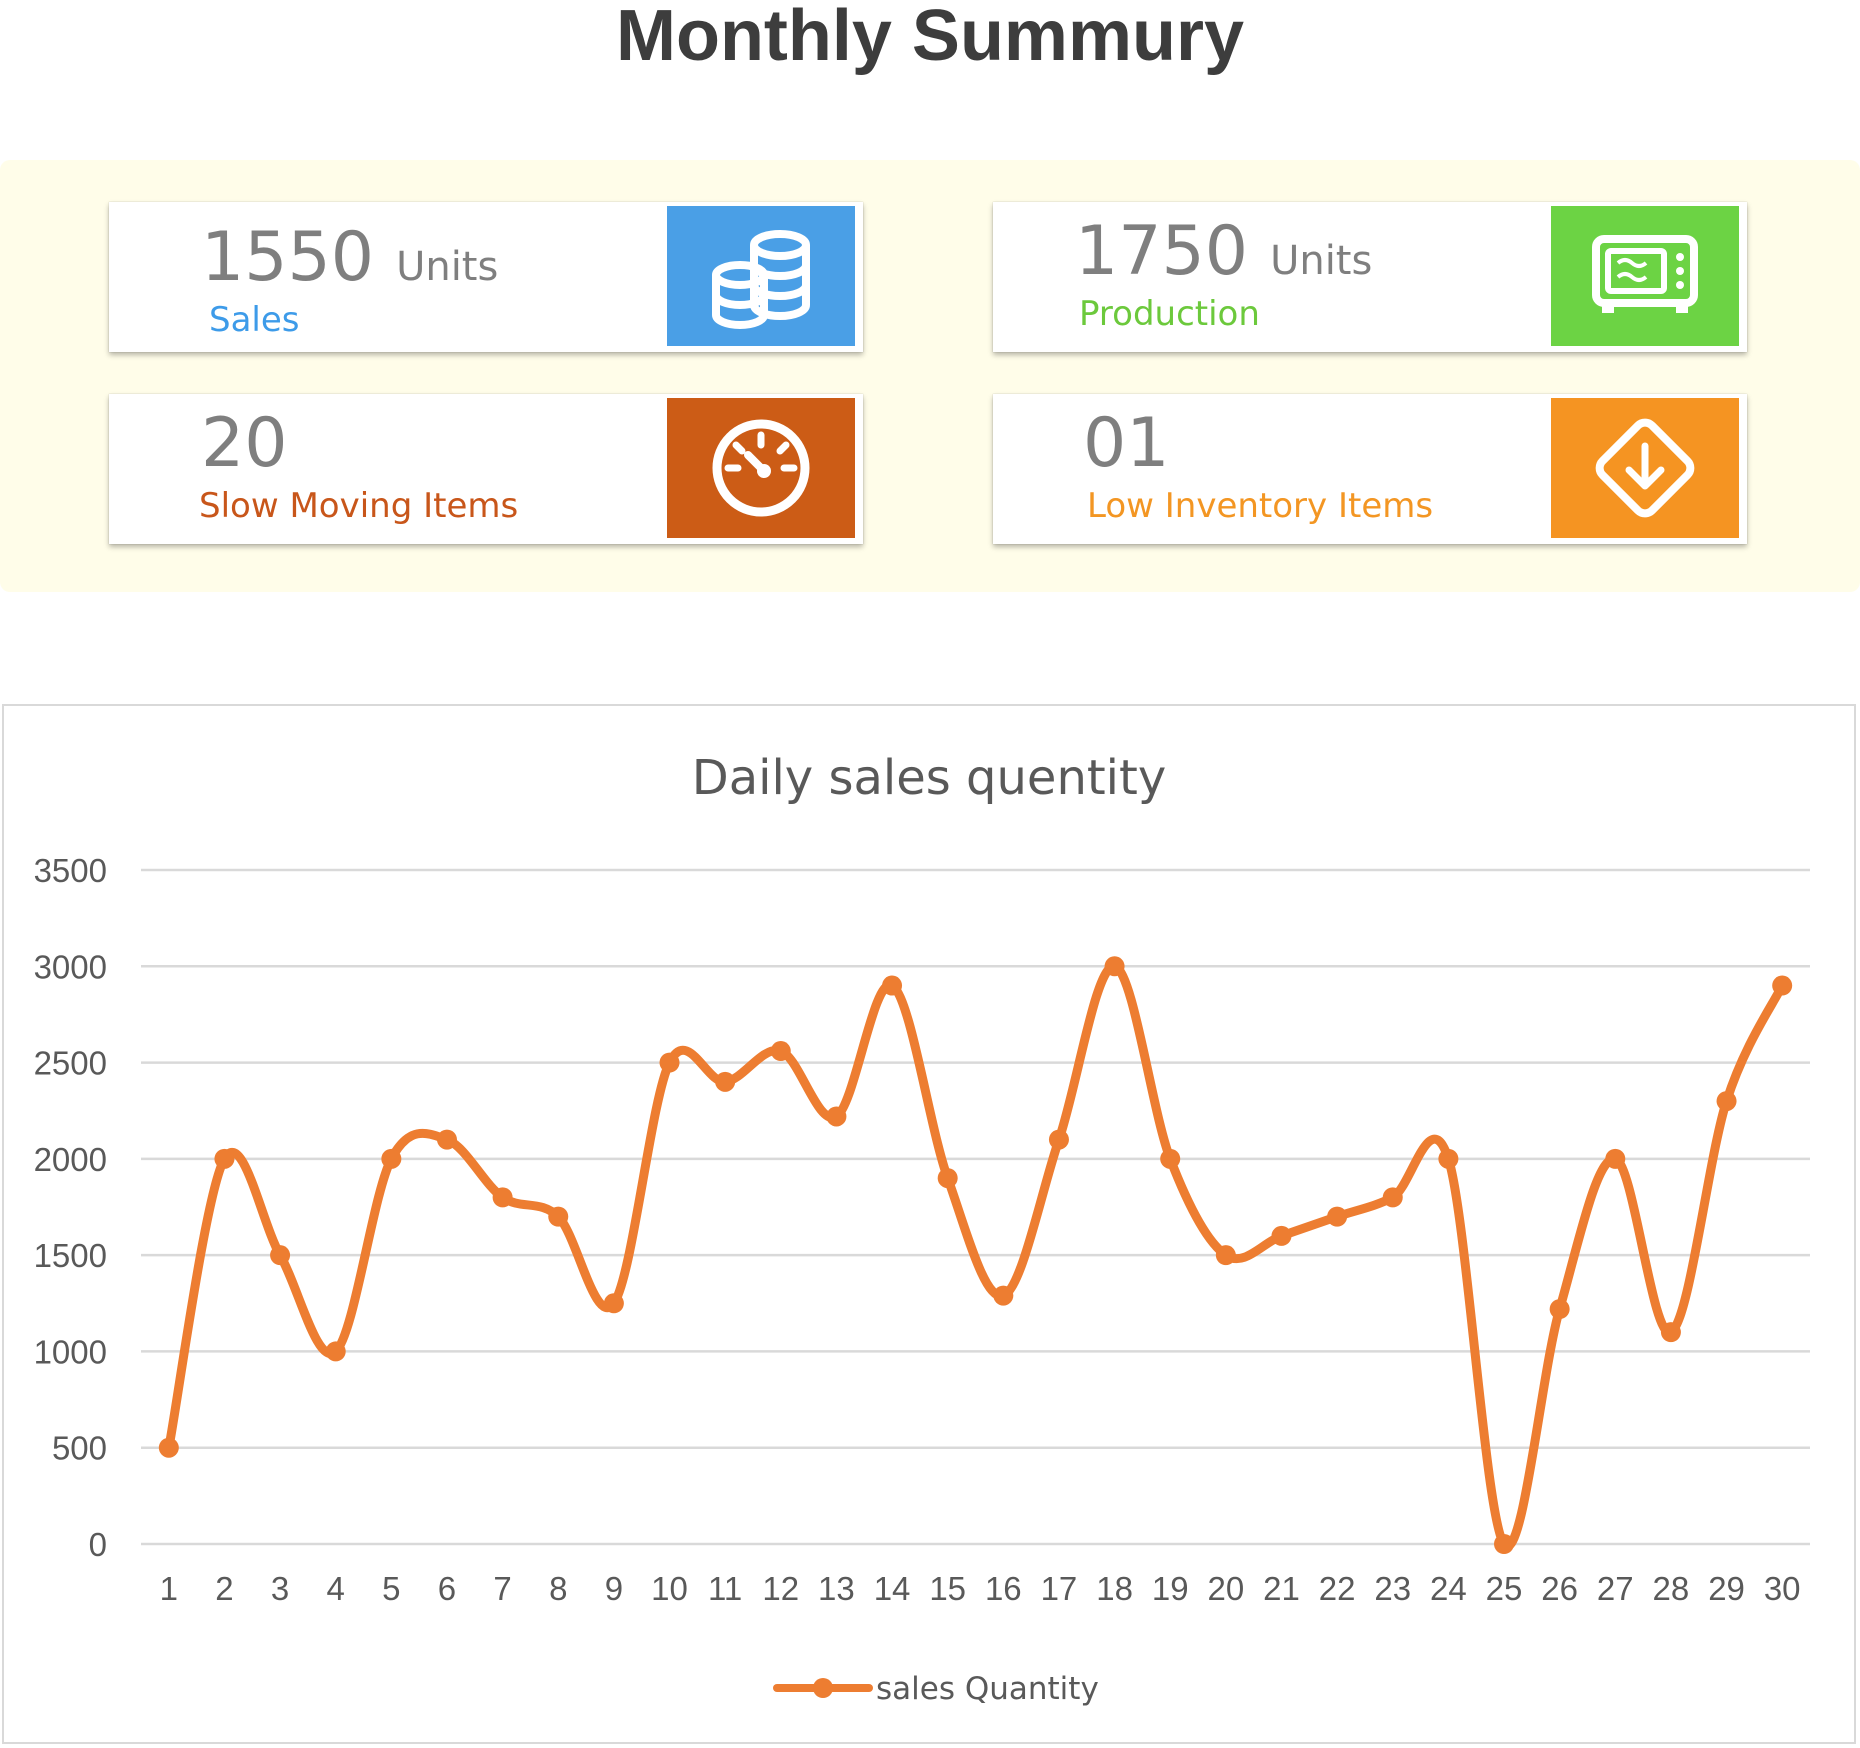  Describe the element at coordinates (1169, 314) in the screenshot. I see `kpi-production-label: Production` at that location.